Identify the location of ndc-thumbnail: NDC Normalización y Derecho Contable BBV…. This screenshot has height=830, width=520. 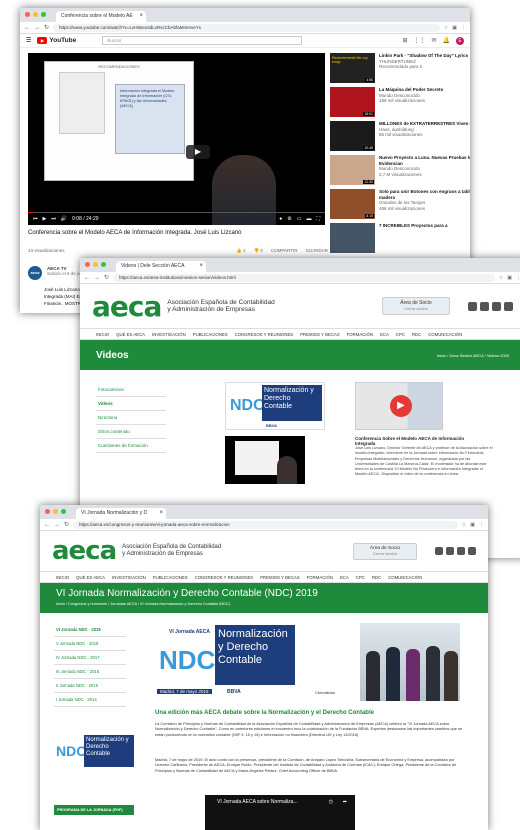
(275, 406).